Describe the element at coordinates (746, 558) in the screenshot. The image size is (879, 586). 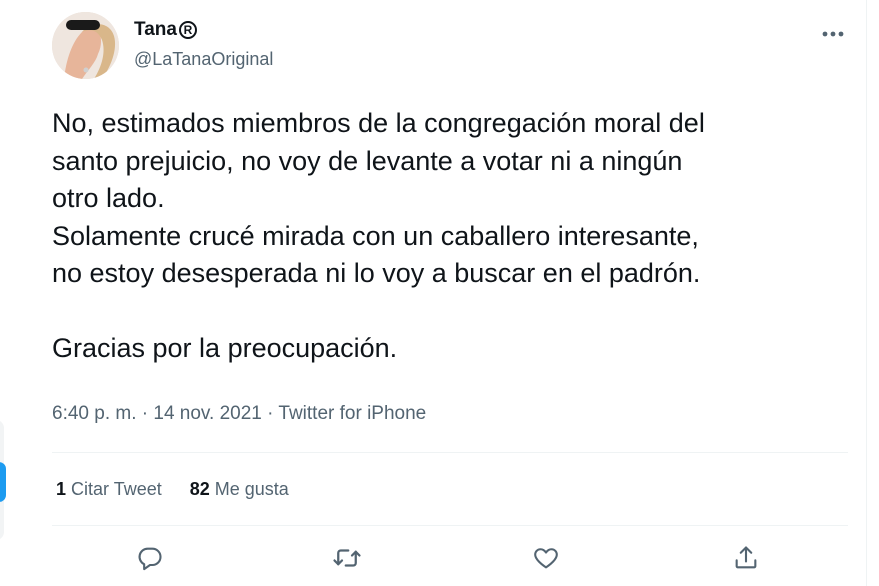
I see `share-icon` at that location.